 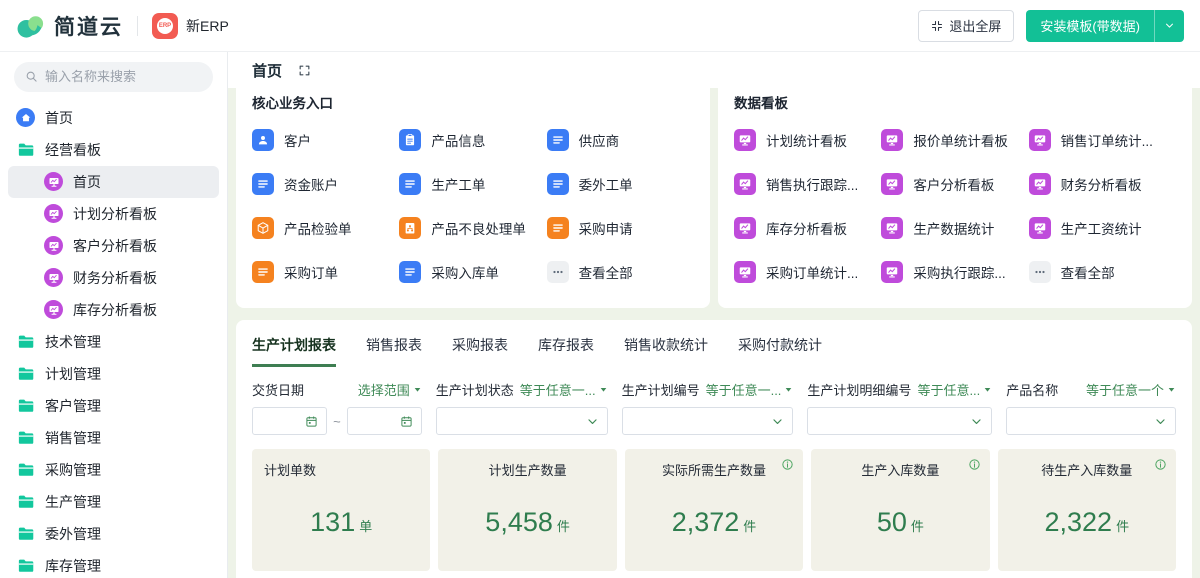 I want to click on sidebar-item: 财务分析看板, so click(x=113, y=278).